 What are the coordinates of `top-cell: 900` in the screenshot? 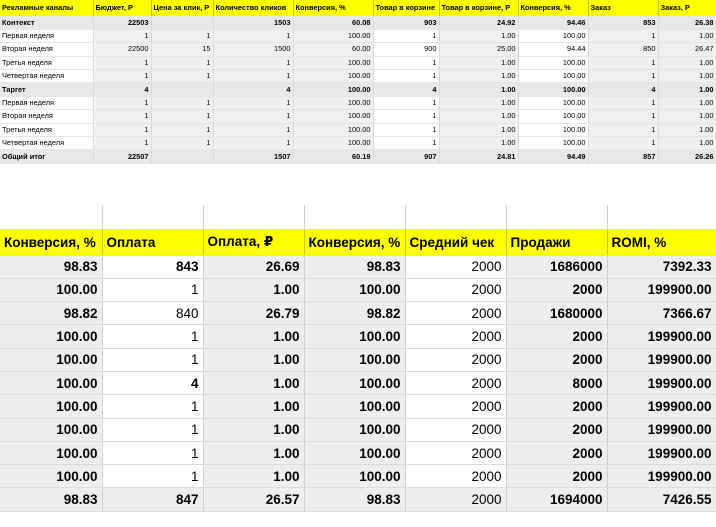 It's located at (406, 49).